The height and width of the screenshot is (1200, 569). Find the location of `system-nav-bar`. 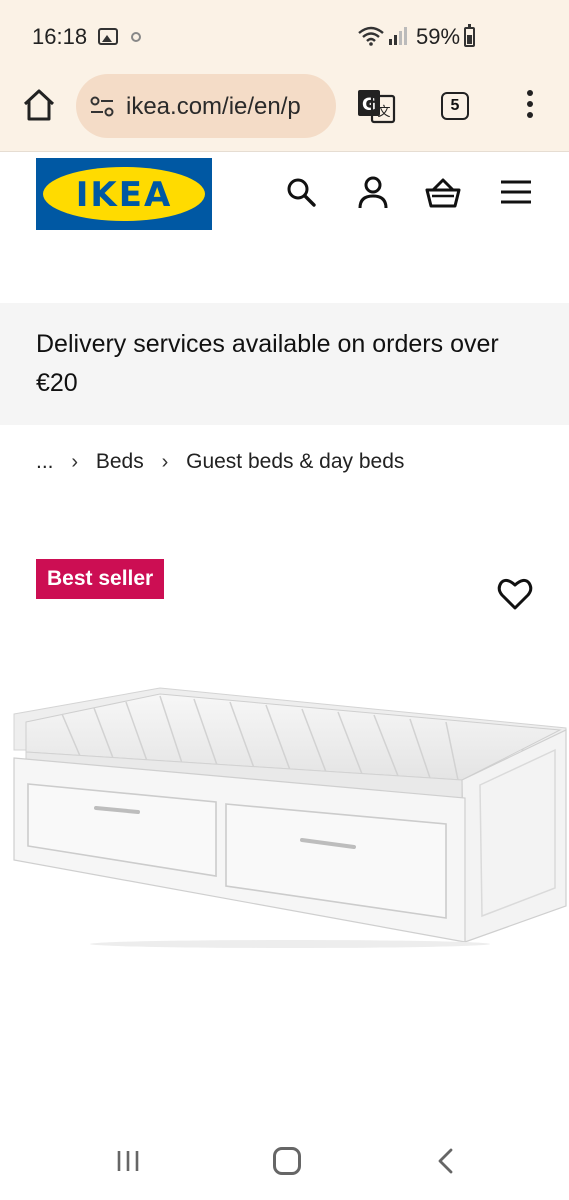

system-nav-bar is located at coordinates (284, 1160).